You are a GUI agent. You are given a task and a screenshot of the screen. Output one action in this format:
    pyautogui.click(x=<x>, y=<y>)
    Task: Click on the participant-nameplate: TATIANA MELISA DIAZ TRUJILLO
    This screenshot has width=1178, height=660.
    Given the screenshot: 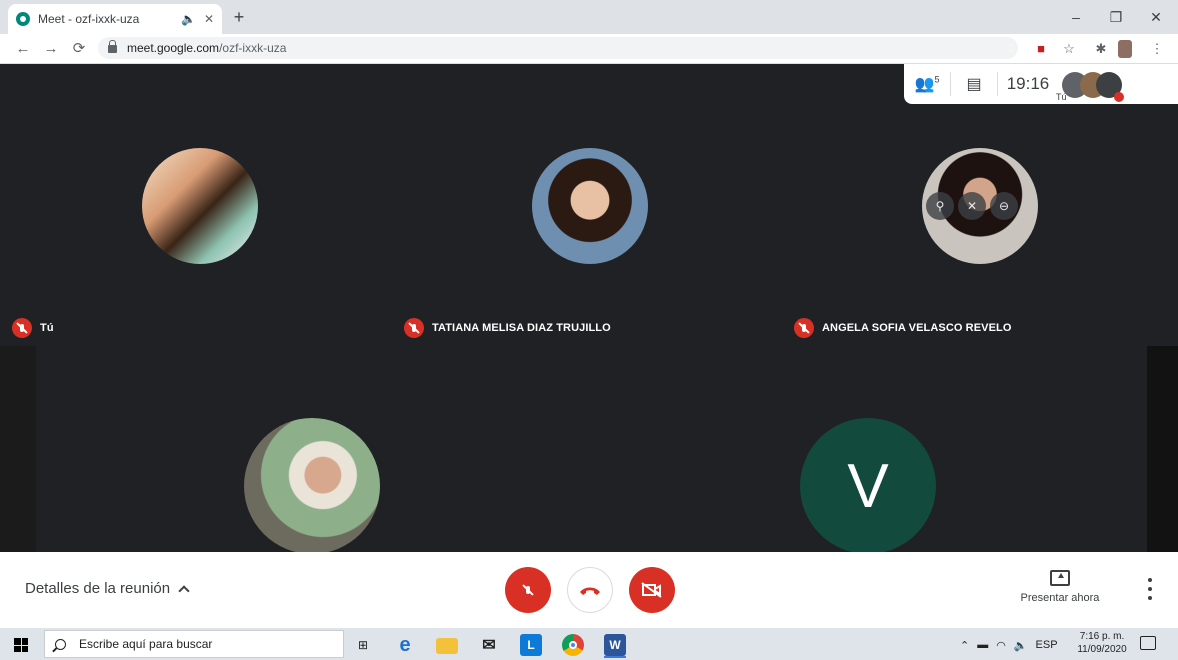 What is the action you would take?
    pyautogui.click(x=507, y=328)
    